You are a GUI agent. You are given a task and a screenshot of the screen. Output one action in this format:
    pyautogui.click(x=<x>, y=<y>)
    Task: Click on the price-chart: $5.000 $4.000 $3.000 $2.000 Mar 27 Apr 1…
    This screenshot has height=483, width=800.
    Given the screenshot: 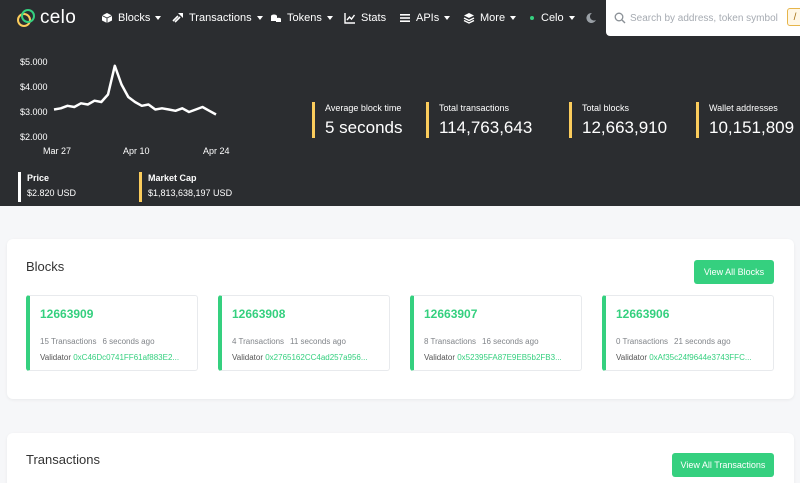 What is the action you would take?
    pyautogui.click(x=129, y=106)
    